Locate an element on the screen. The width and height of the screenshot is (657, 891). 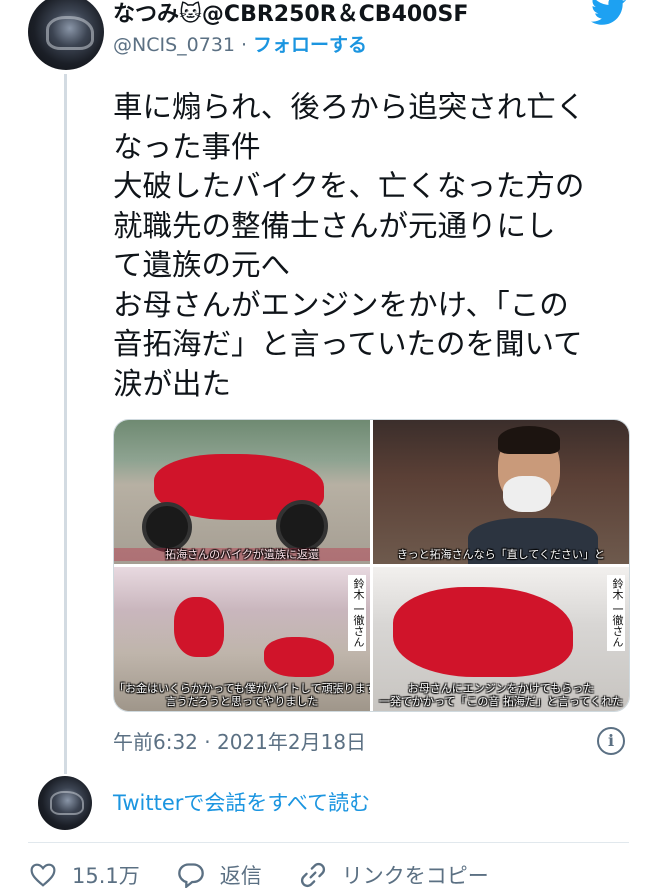
tweet-header: なつみ🐱@CBR250R＆CB400SF @NCIS_0731 · フォローする is located at coordinates (290, 30).